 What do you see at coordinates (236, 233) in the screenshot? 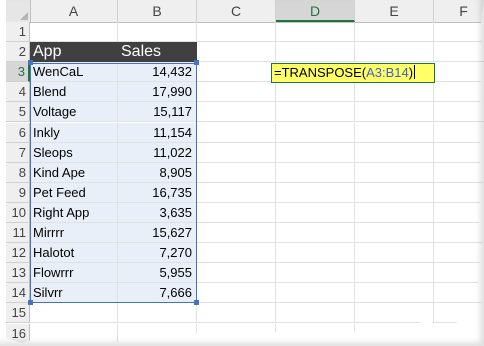
I see `cell-c11` at bounding box center [236, 233].